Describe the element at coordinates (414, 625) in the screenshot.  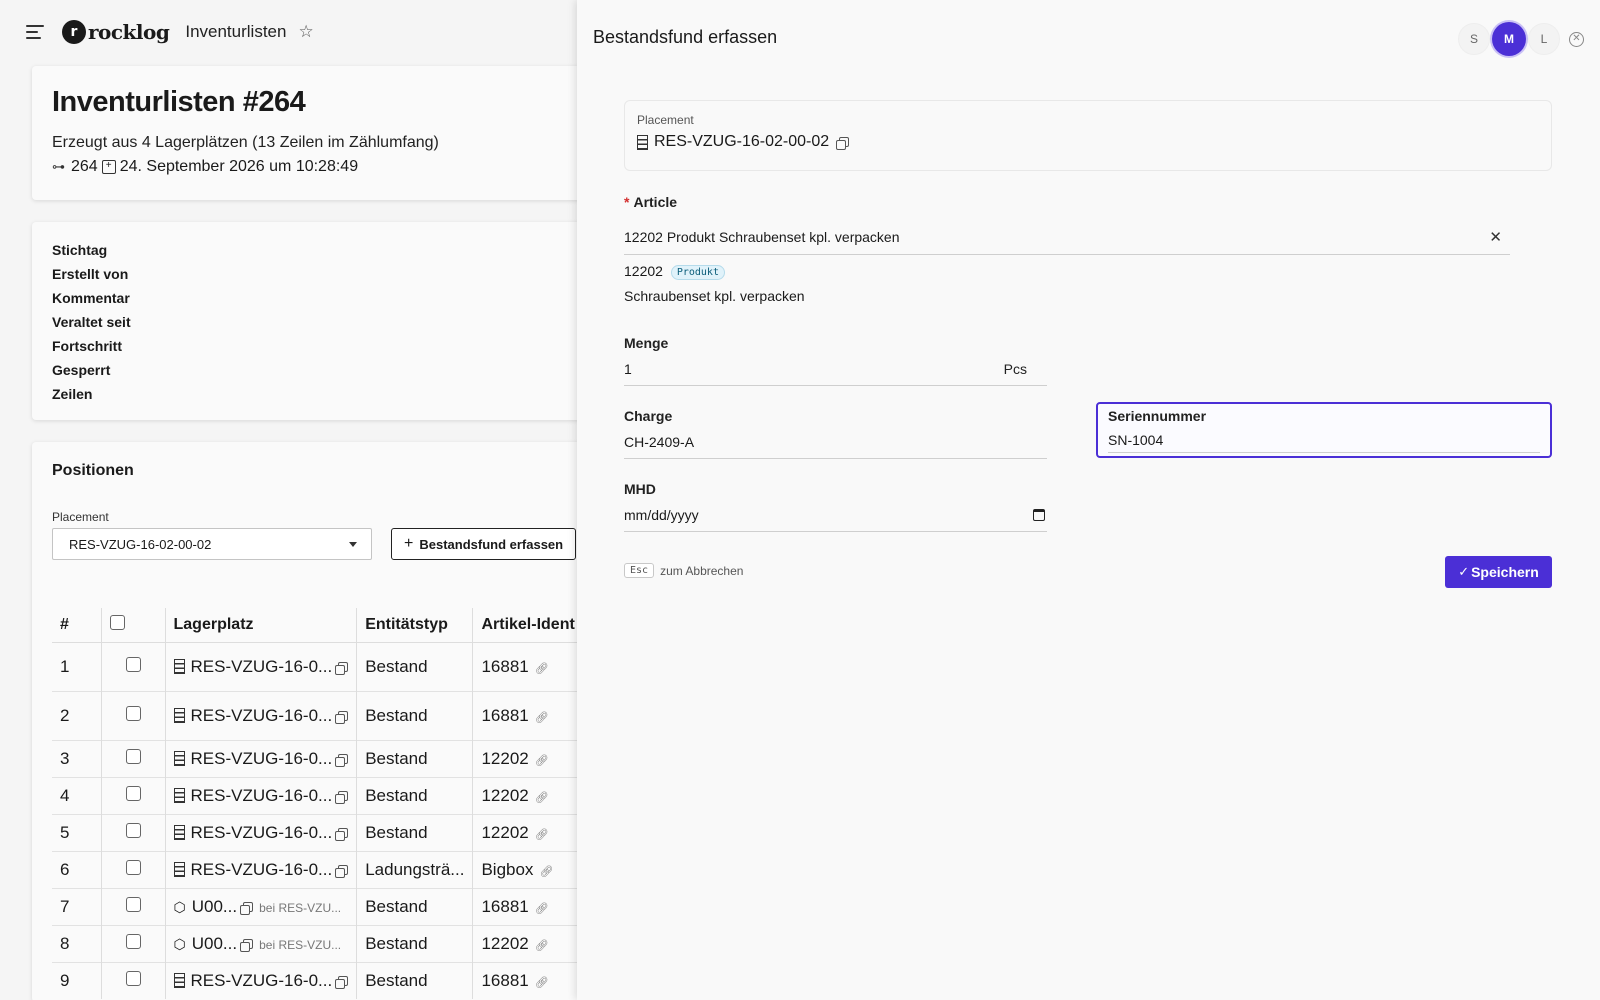
I see `column-header-entitaetstyp: Entitätstyp` at that location.